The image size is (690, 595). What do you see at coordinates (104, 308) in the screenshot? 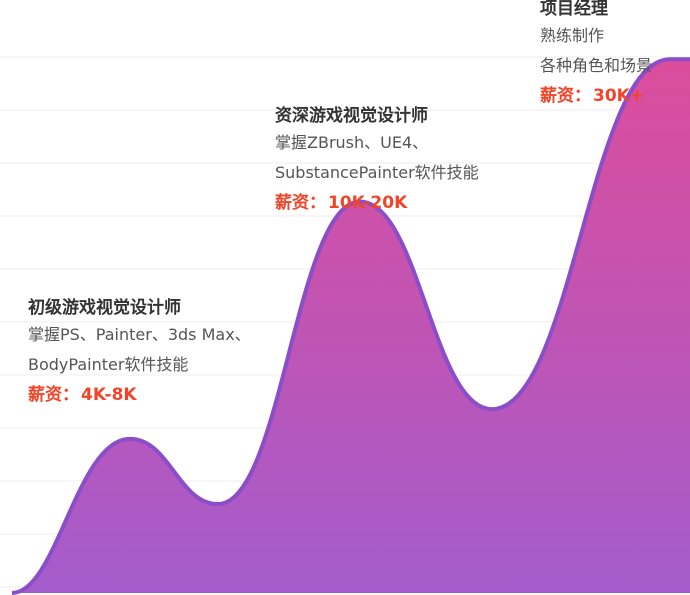
I see `junior-designer-title: 初级游戏视觉设计师` at bounding box center [104, 308].